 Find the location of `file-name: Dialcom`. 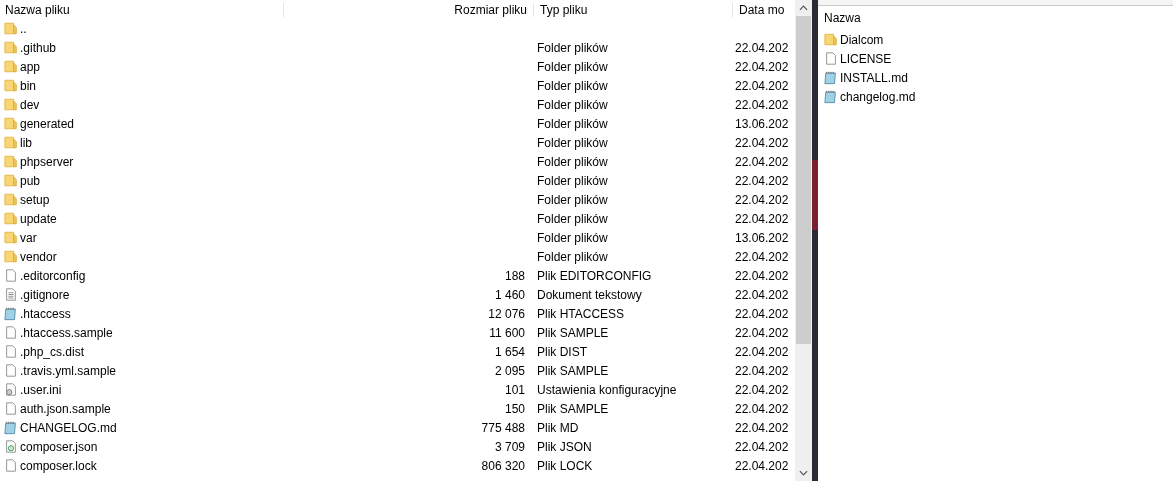

file-name: Dialcom is located at coordinates (862, 39).